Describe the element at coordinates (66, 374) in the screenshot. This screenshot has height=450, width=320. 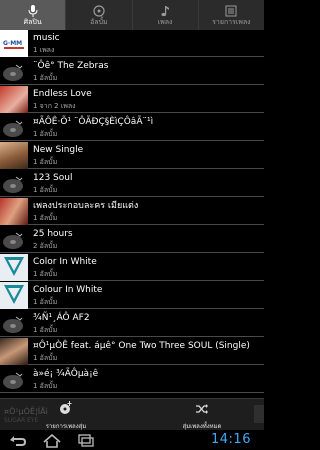
I see `artist-name: à»é¡ ¾ÃÔµà¡ê` at that location.